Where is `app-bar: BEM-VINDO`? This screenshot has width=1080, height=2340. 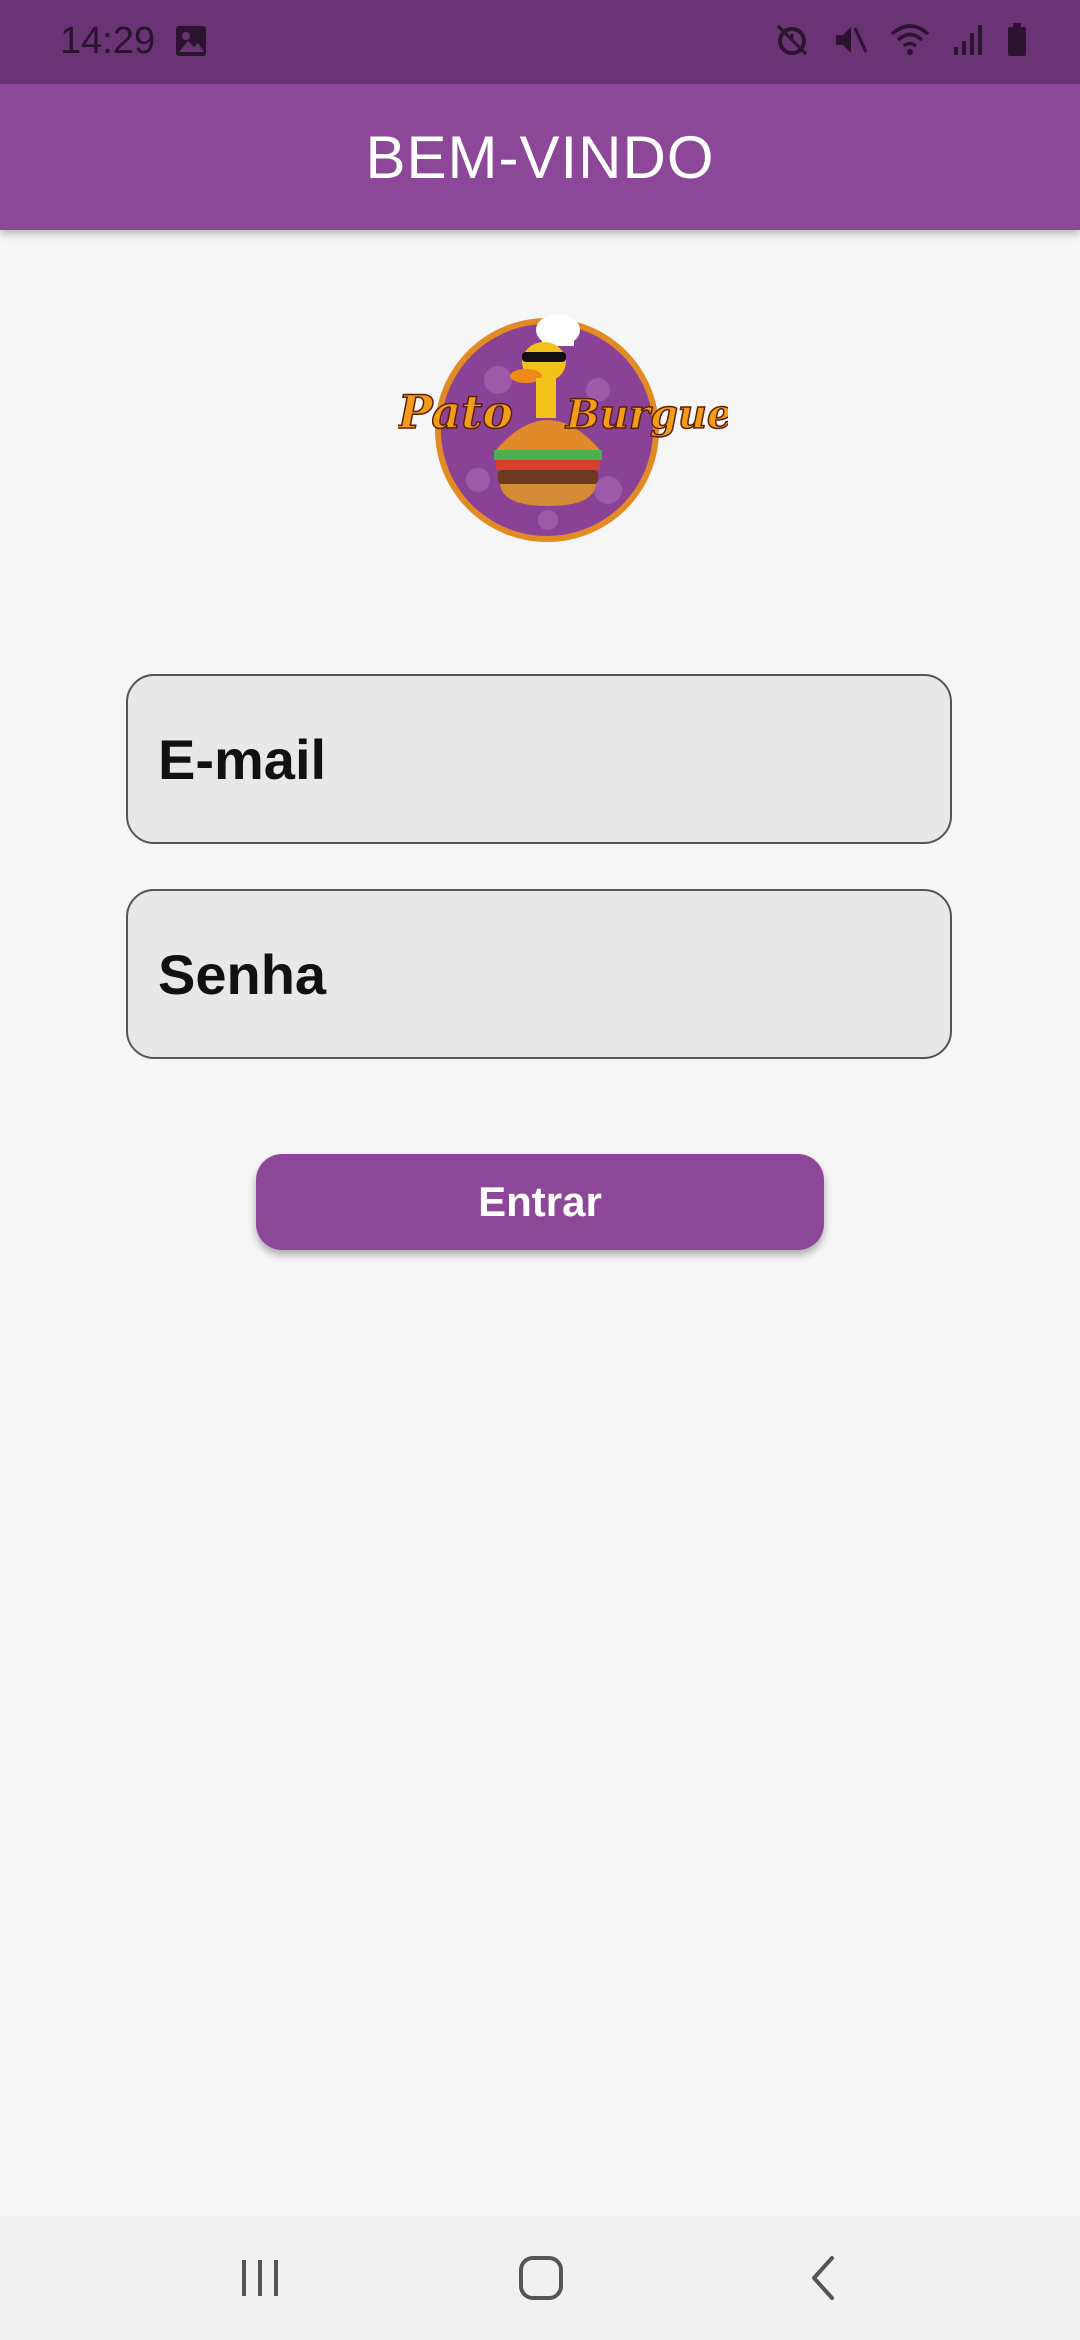
app-bar: BEM-VINDO is located at coordinates (540, 157).